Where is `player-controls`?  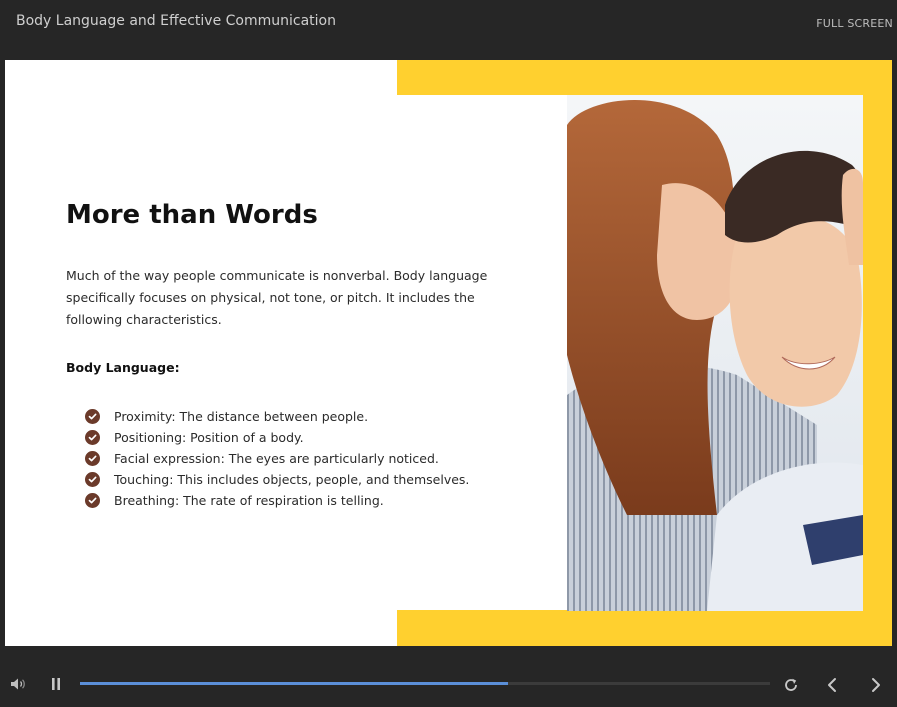
player-controls is located at coordinates (448, 677).